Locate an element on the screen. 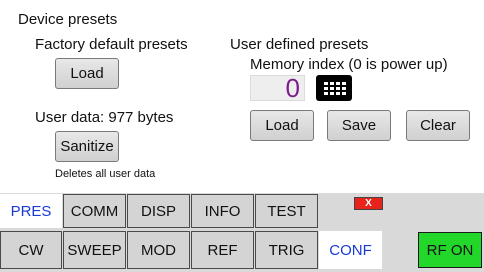 The image size is (484, 272). tab-conf: CONF is located at coordinates (350, 250).